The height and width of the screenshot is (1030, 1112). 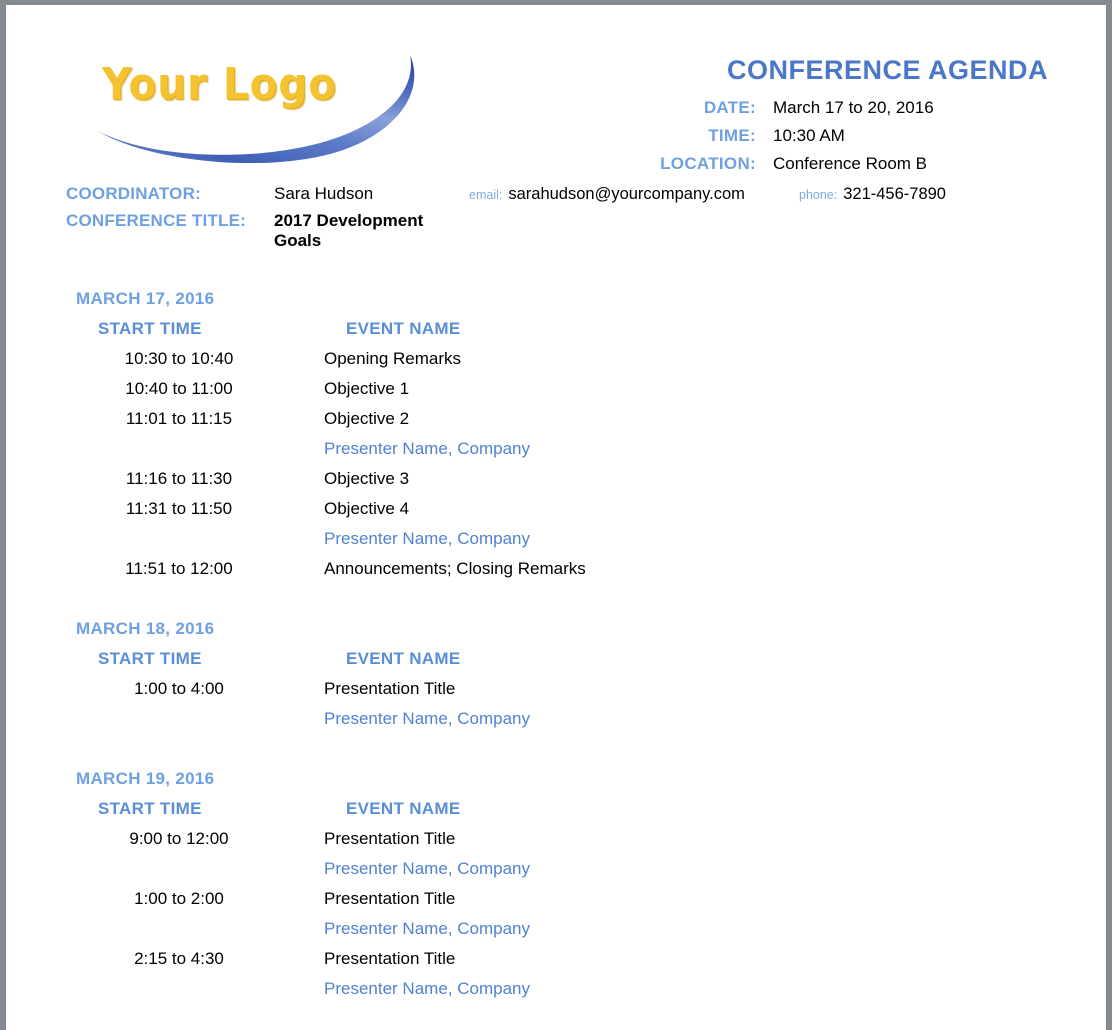 What do you see at coordinates (367, 418) in the screenshot?
I see `agenda-row-event: Objective 2` at bounding box center [367, 418].